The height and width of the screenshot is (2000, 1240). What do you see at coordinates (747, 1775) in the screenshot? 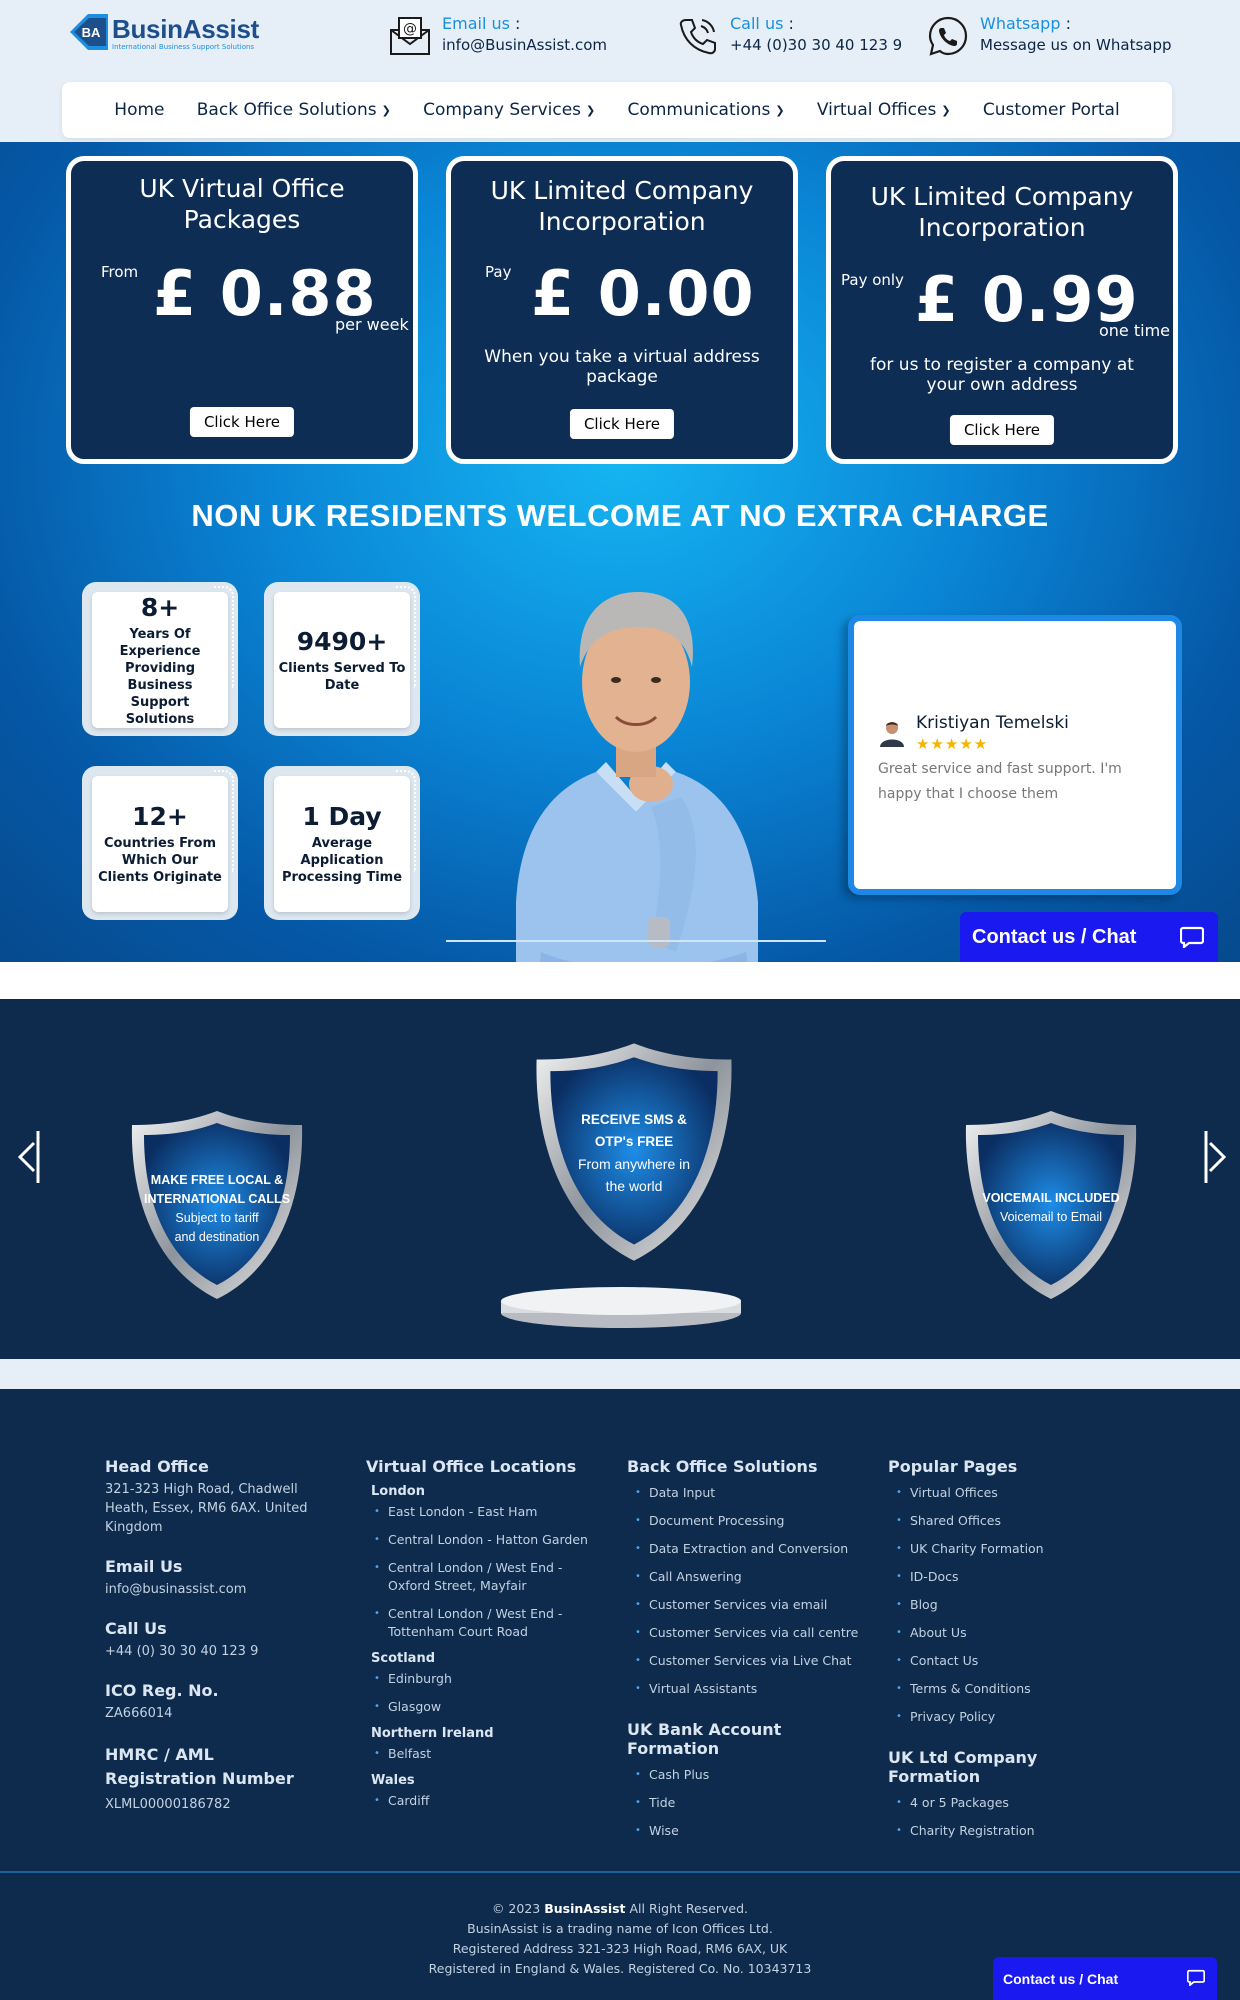
I see `bank-link: Cash Plus` at bounding box center [747, 1775].